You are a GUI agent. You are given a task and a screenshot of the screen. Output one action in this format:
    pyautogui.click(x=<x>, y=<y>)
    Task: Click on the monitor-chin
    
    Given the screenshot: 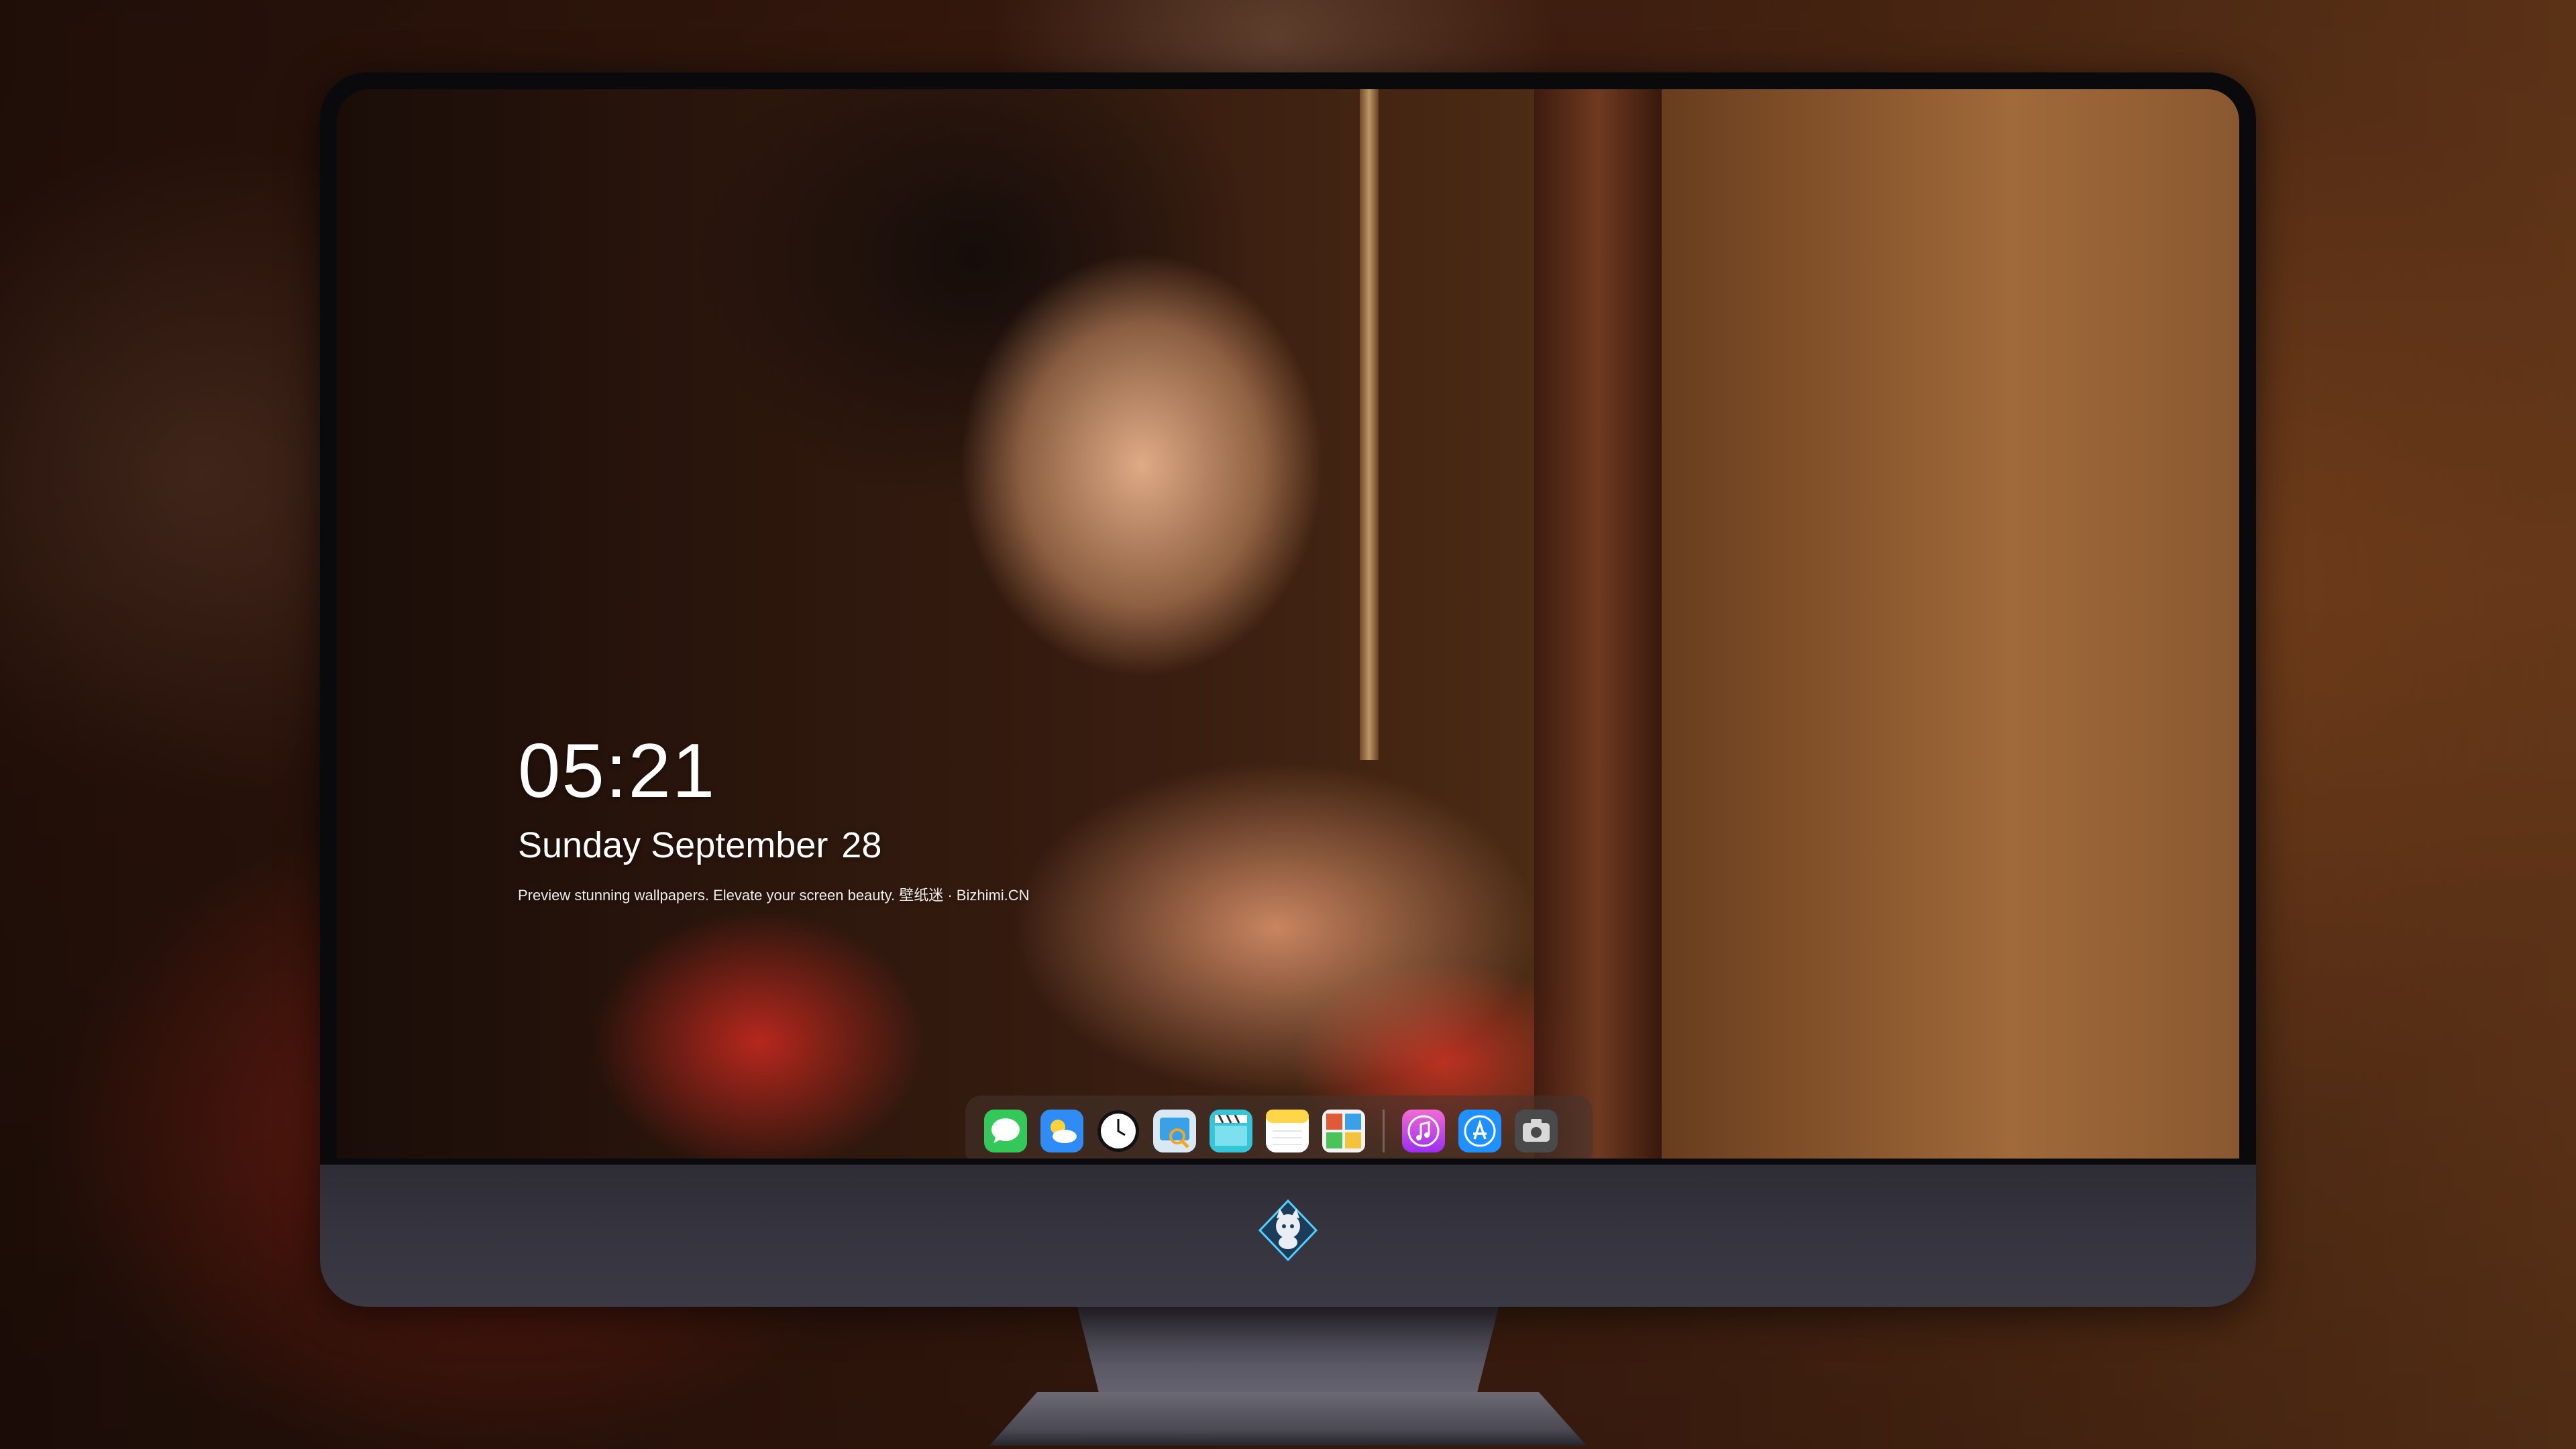 What is the action you would take?
    pyautogui.click(x=1288, y=1236)
    